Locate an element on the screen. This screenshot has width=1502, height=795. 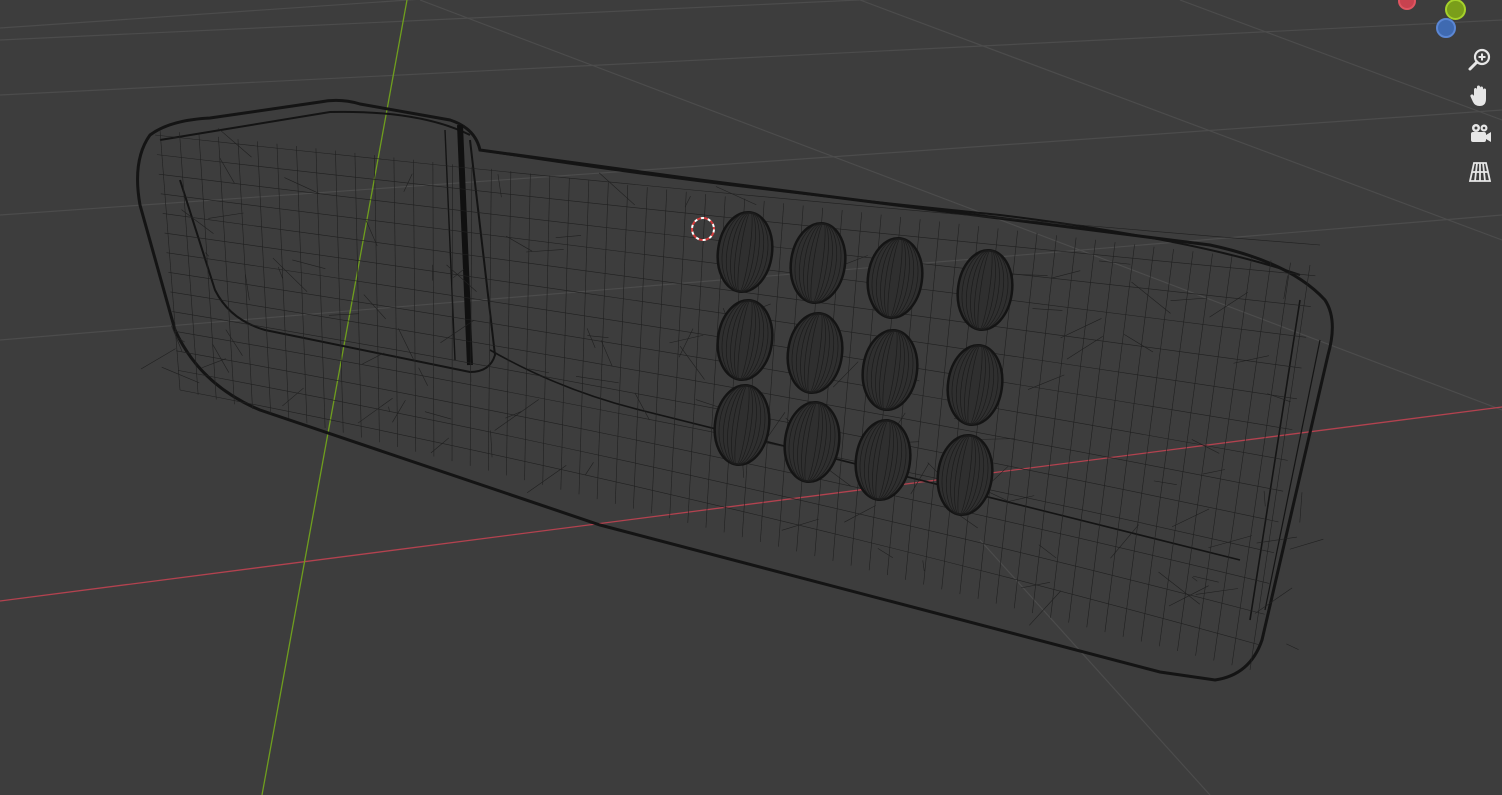
gizmo-z-axis is located at coordinates (1446, 28).